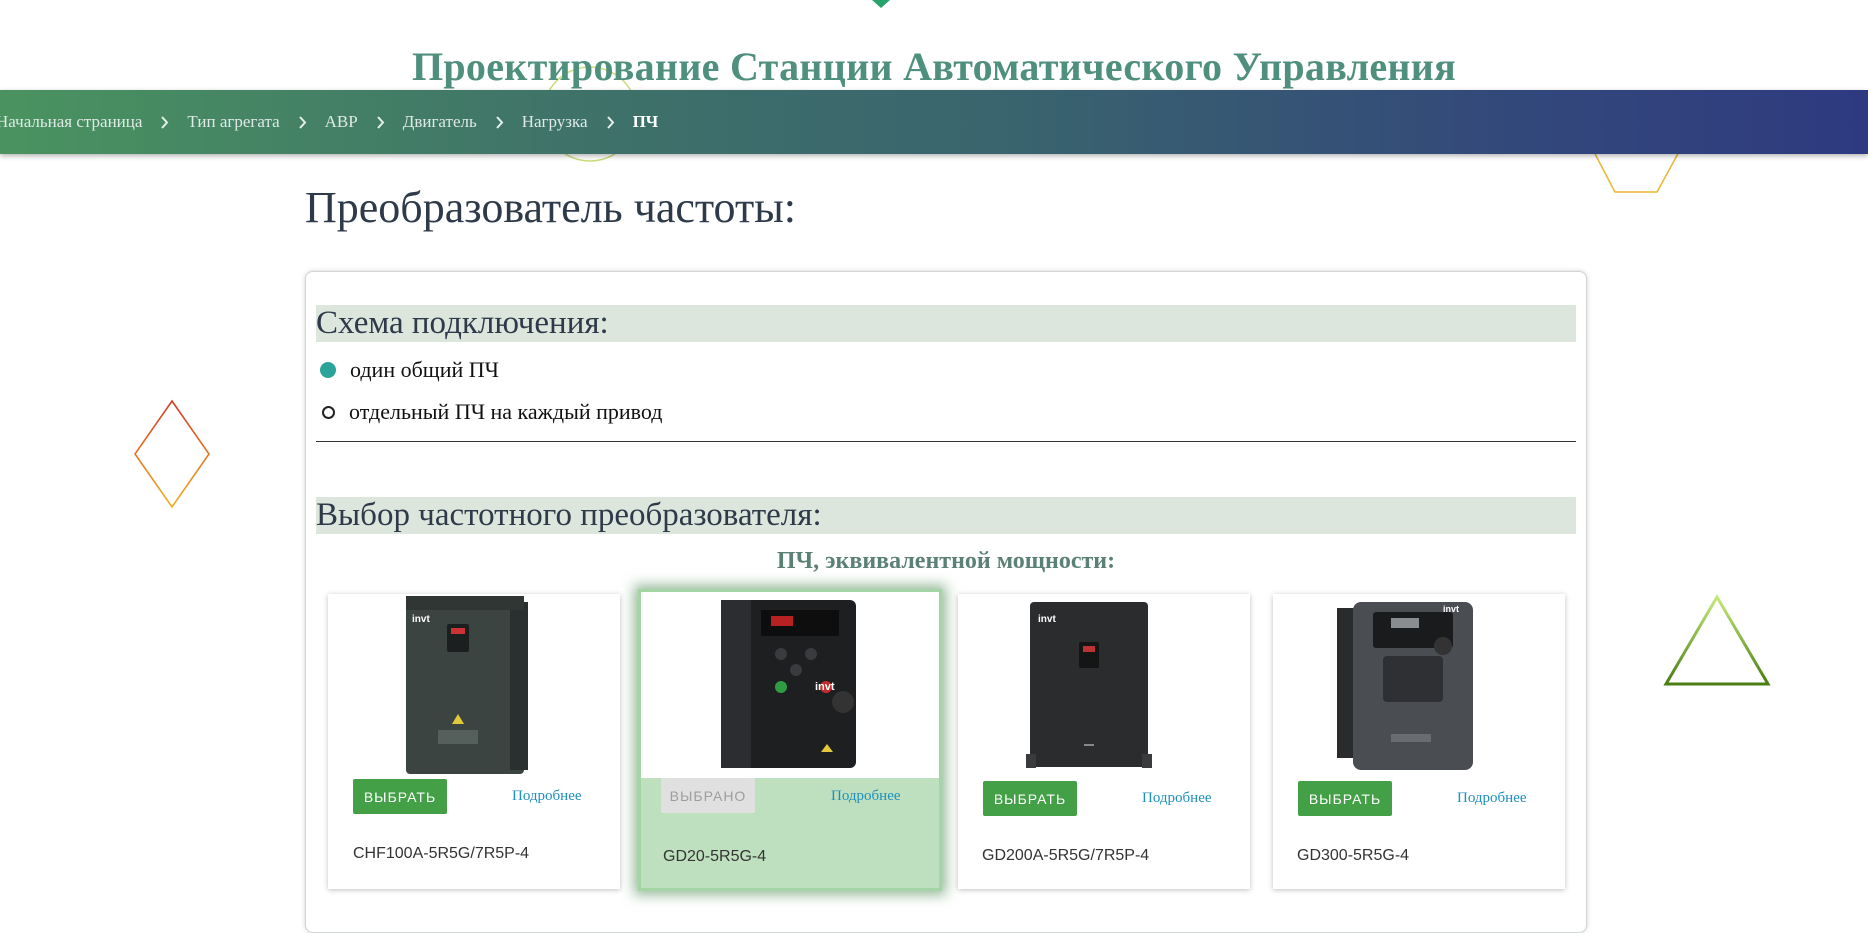 The image size is (1868, 933). What do you see at coordinates (790, 833) in the screenshot?
I see `card-footer: ВЫБРАНО Подробнее GD20-5R5G-4` at bounding box center [790, 833].